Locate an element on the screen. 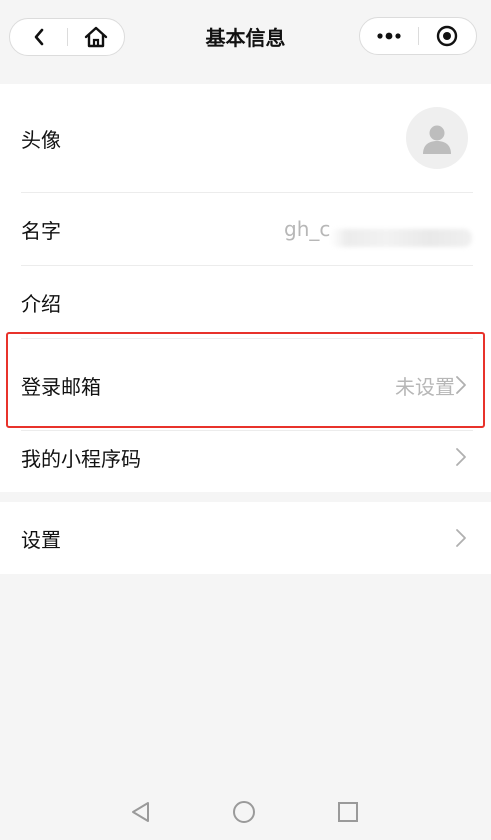 Image resolution: width=491 pixels, height=840 pixels. name-row: 名字 gh_c is located at coordinates (245, 229).